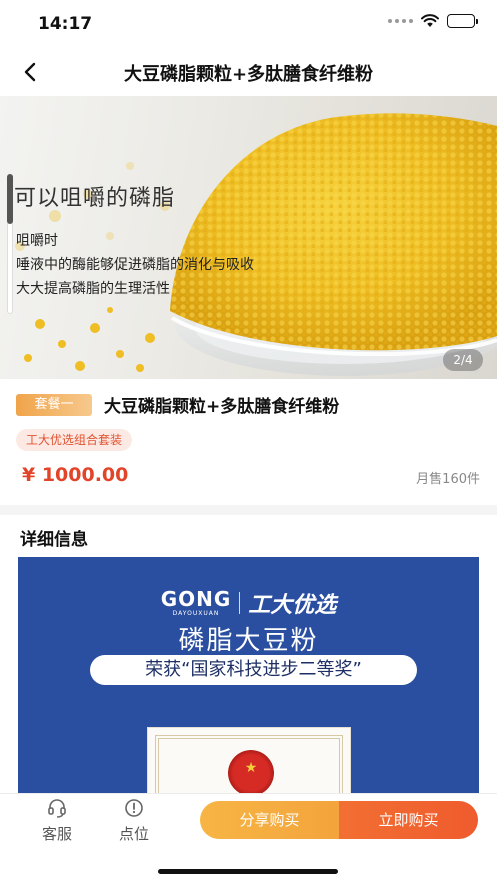 This screenshot has height=883, width=497. What do you see at coordinates (269, 820) in the screenshot?
I see `share-buy-button: 分享购买` at bounding box center [269, 820].